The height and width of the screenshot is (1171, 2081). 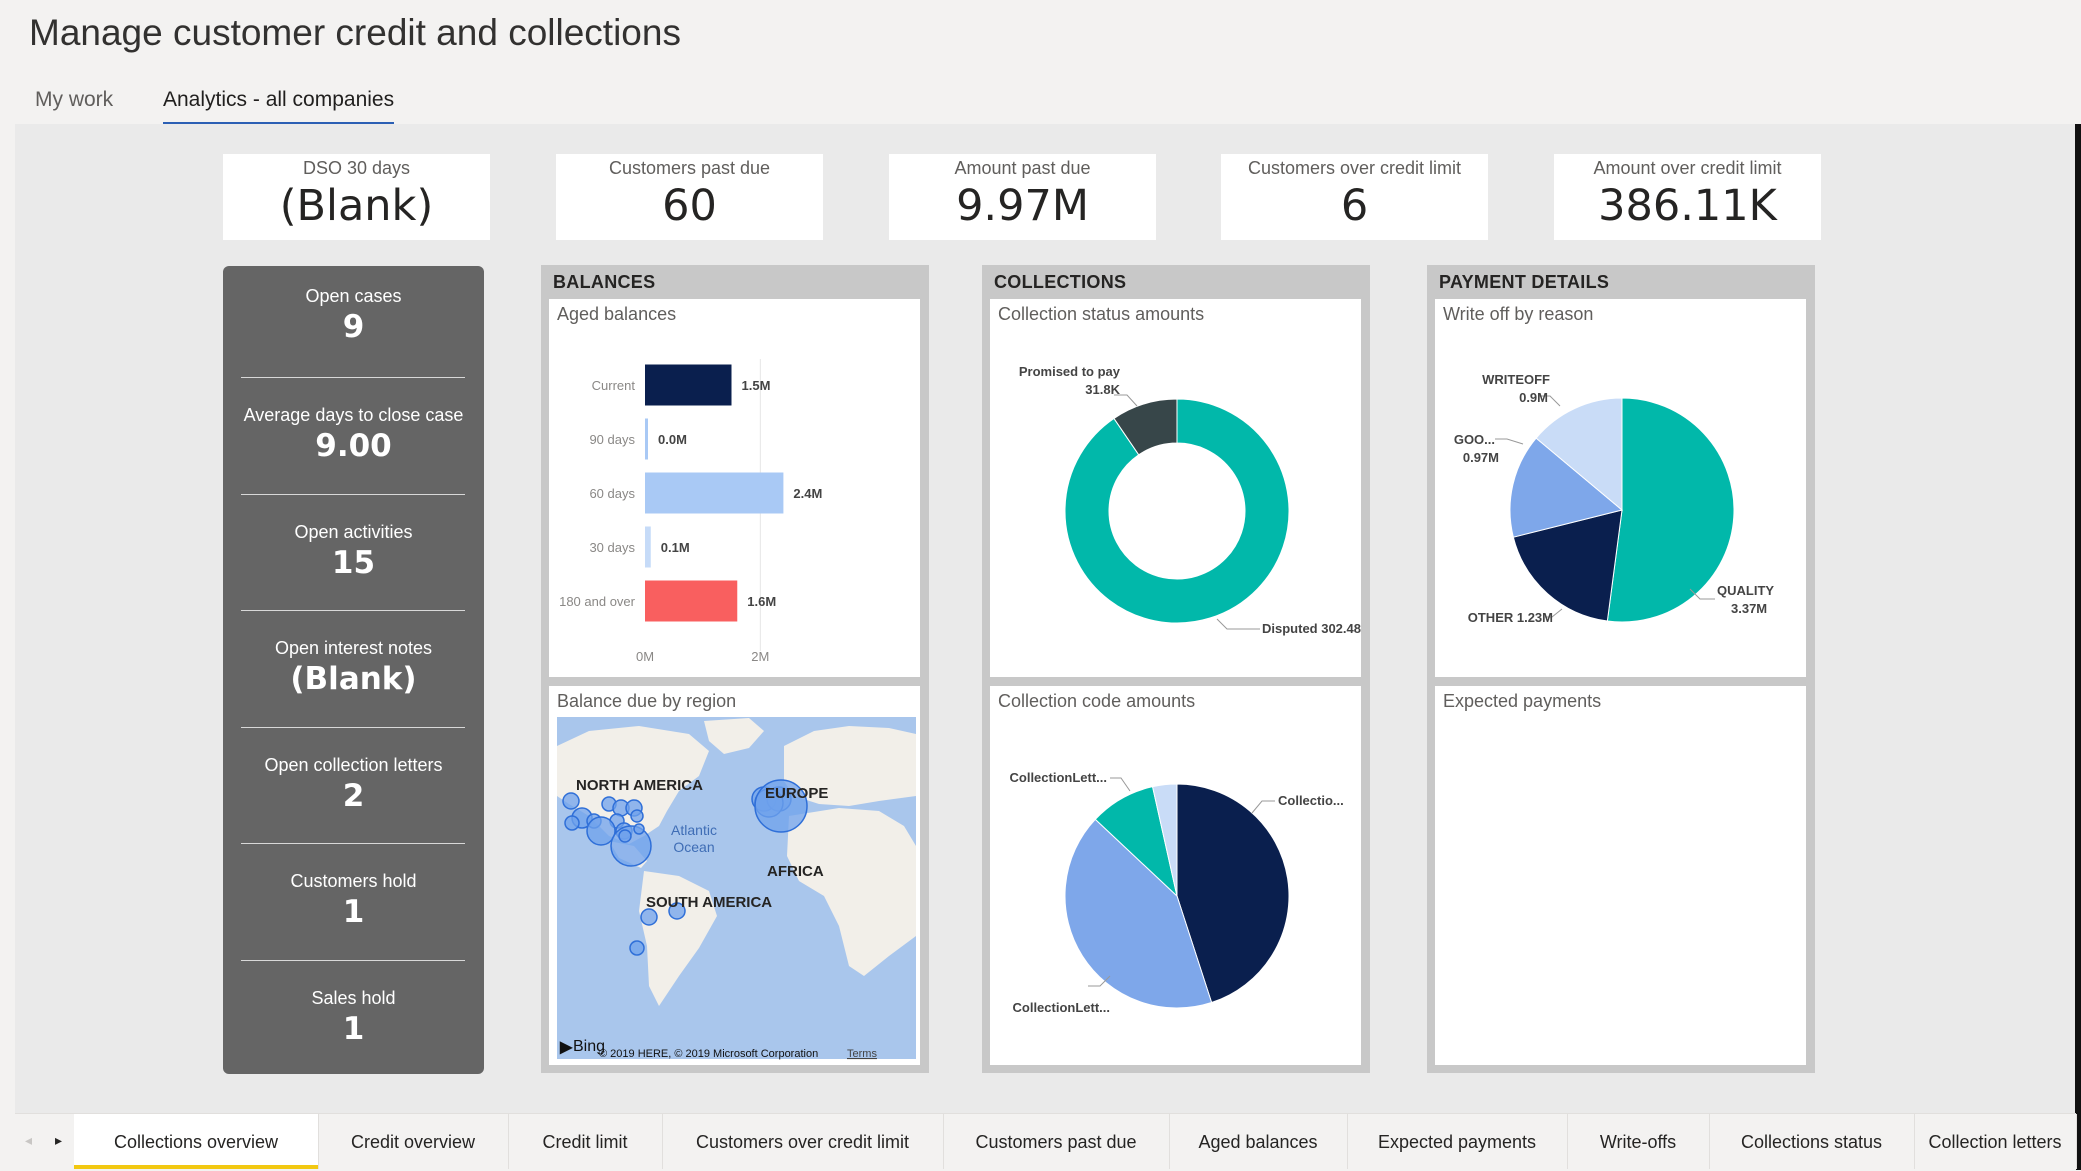 What do you see at coordinates (761, 601) in the screenshot?
I see `bar-data-label: 1.6M` at bounding box center [761, 601].